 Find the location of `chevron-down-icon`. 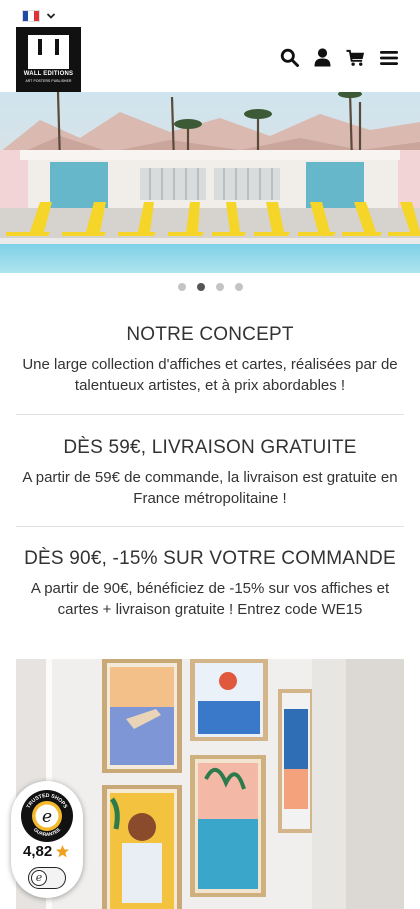

chevron-down-icon is located at coordinates (51, 16).